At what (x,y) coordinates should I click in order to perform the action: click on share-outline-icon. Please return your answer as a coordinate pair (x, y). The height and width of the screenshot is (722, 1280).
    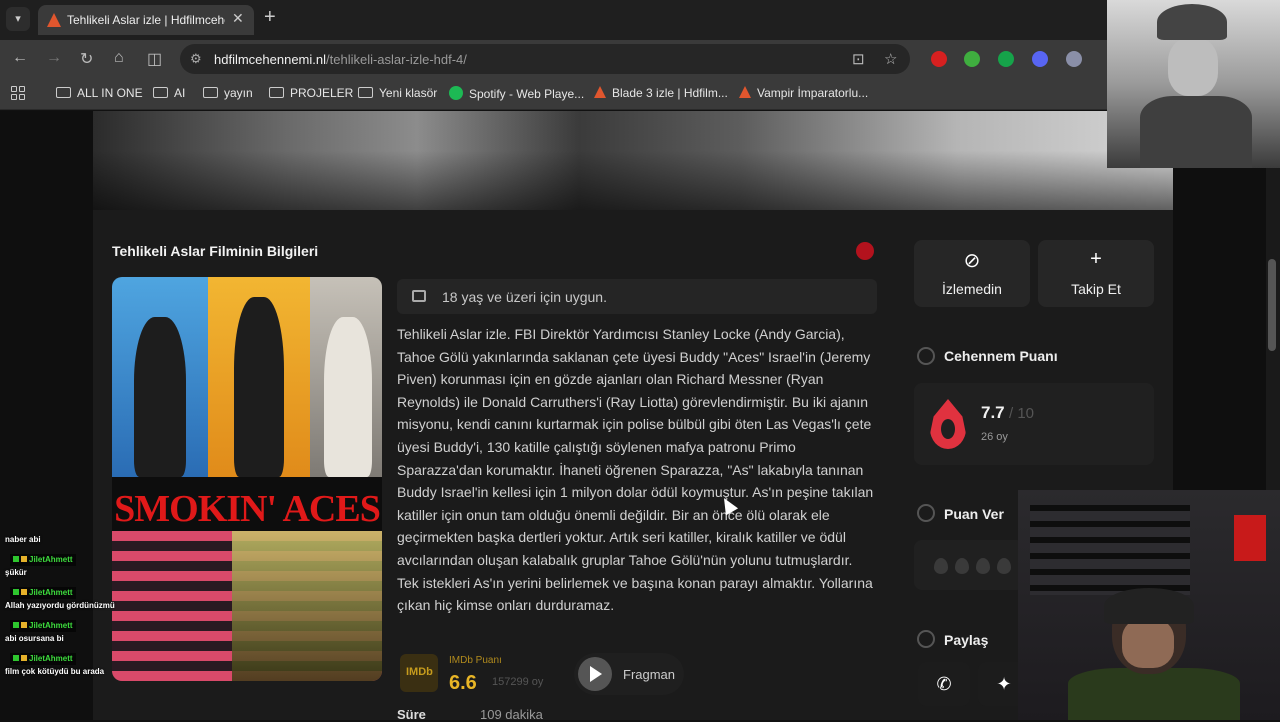
    Looking at the image, I should click on (926, 639).